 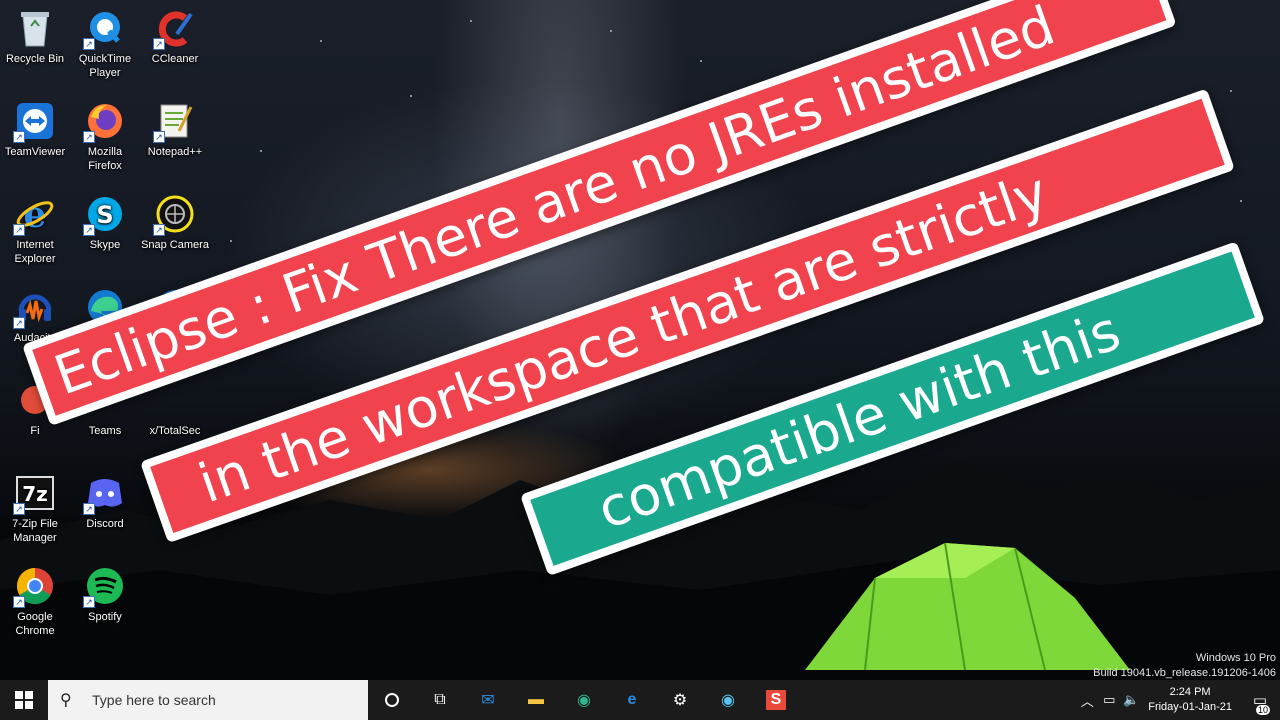 I want to click on windows-logo-icon, so click(x=24, y=700).